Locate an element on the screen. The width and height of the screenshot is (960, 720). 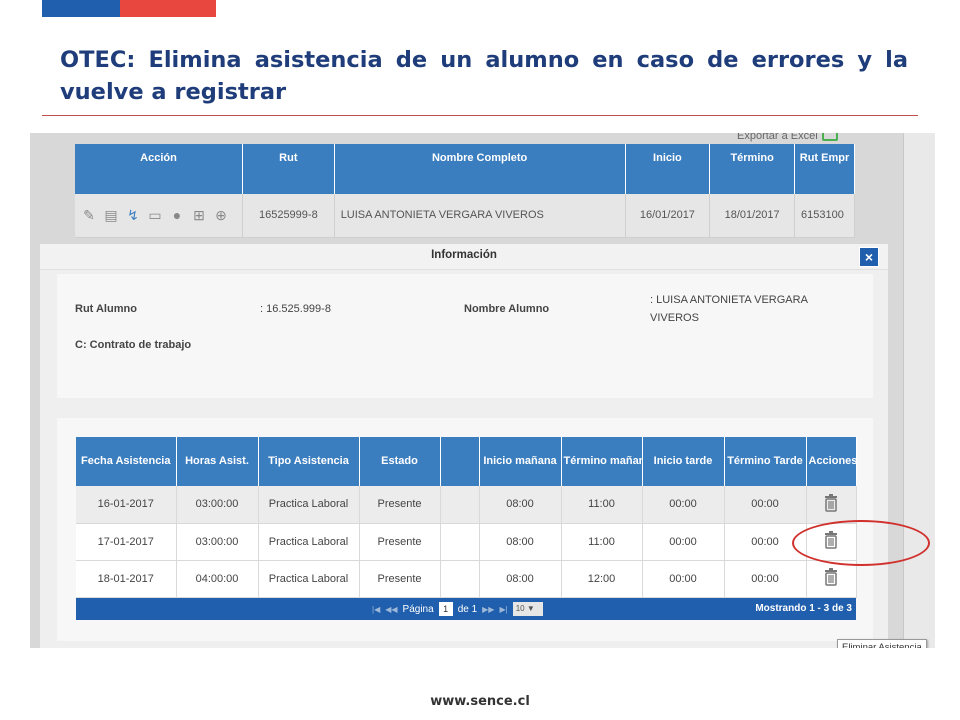
export-excel-link: Exportar a Excel is located at coordinates (787, 137).